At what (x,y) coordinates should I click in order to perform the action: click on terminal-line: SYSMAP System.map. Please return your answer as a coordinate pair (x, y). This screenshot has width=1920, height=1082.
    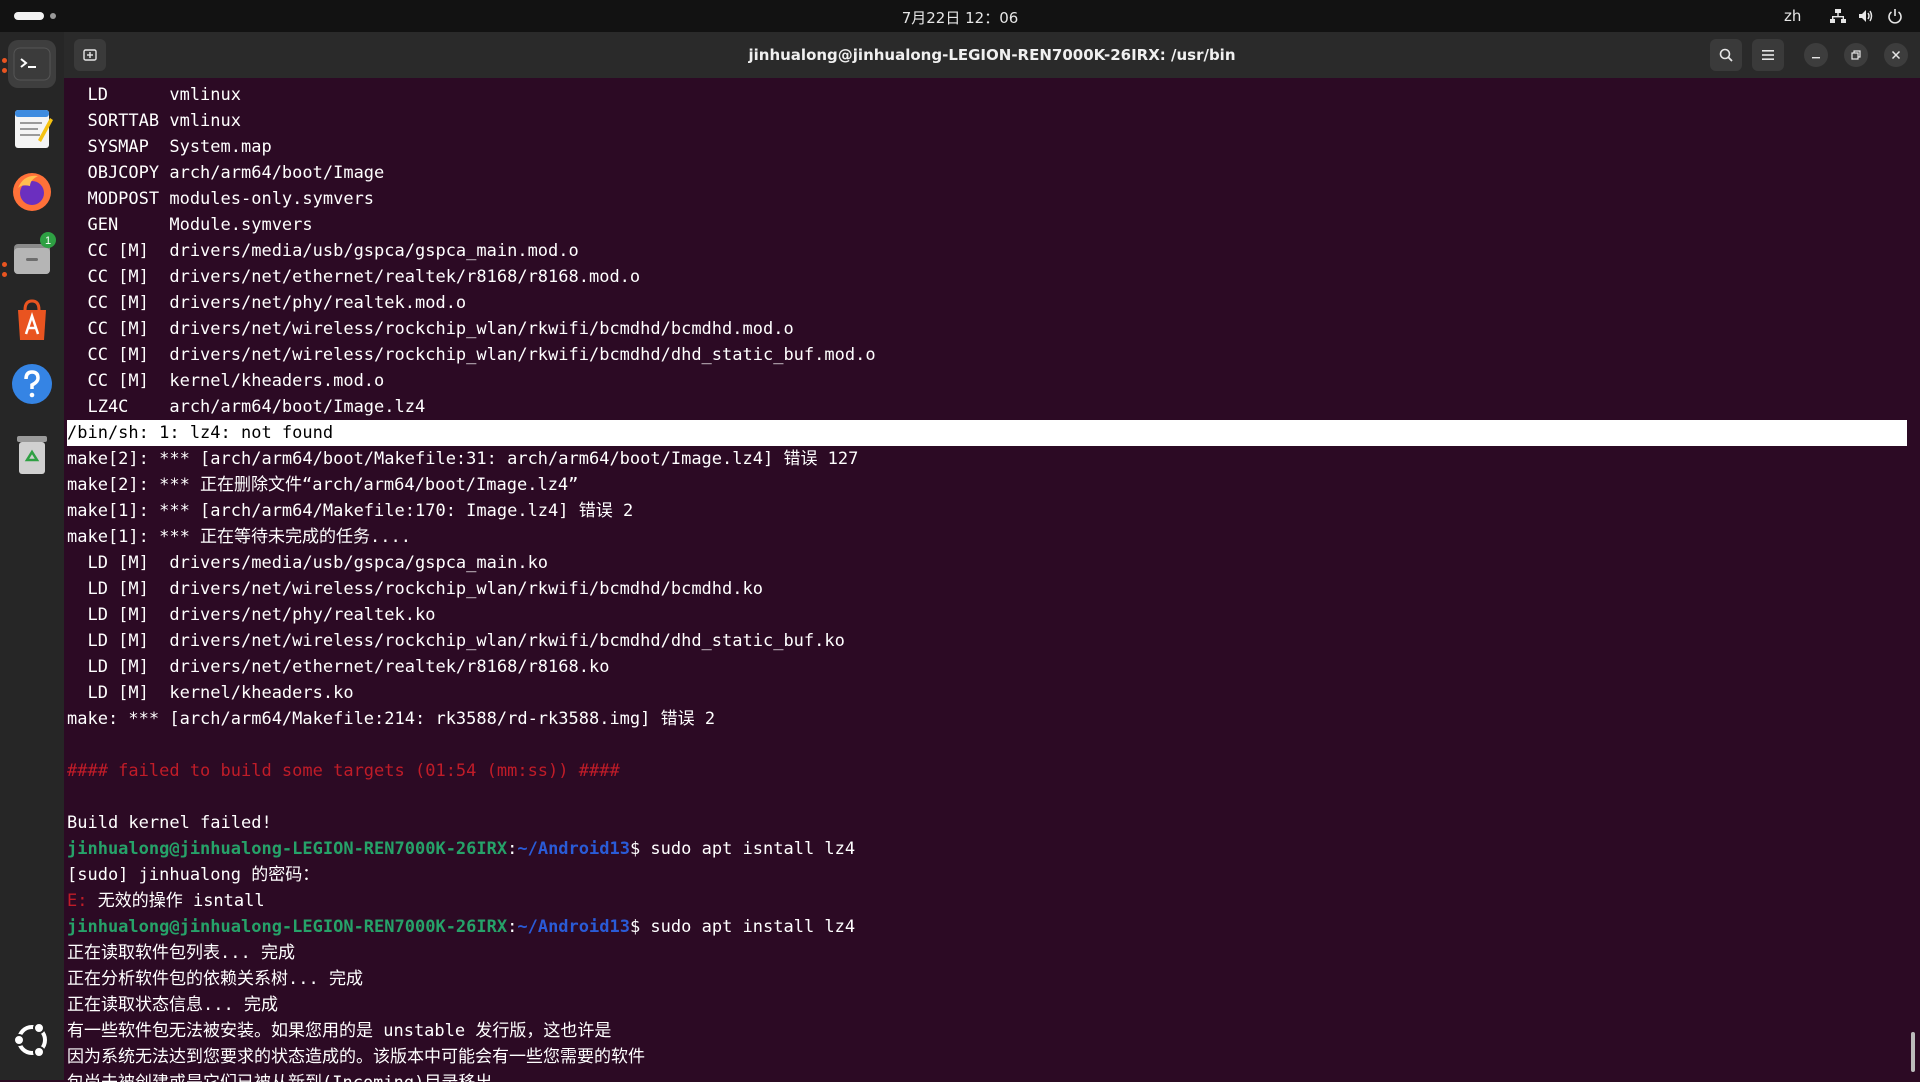
    Looking at the image, I should click on (169, 147).